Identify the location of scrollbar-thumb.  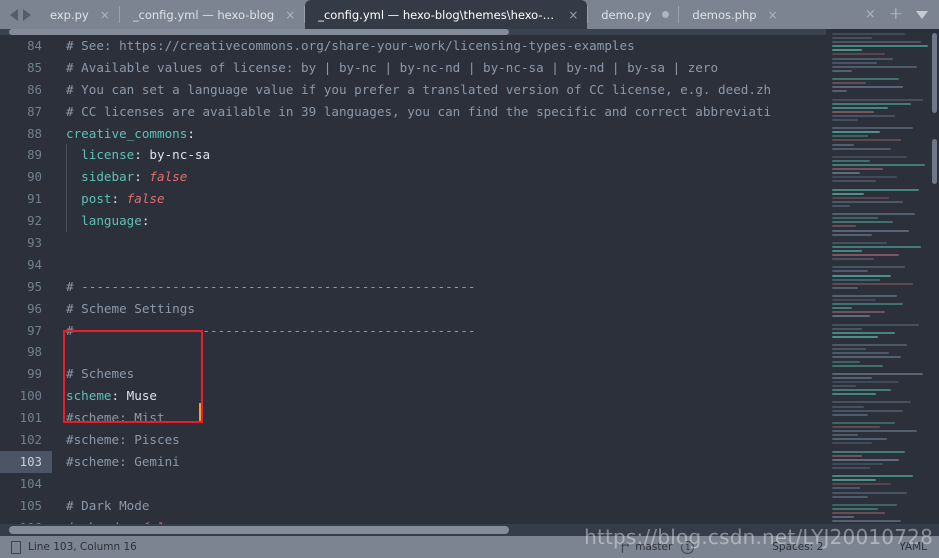
(259, 32).